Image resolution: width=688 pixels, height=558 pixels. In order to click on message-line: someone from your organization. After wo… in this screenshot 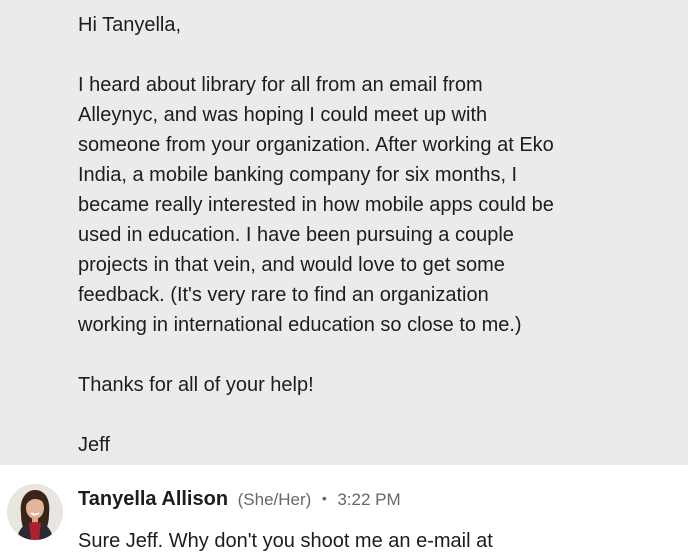, I will do `click(316, 145)`.